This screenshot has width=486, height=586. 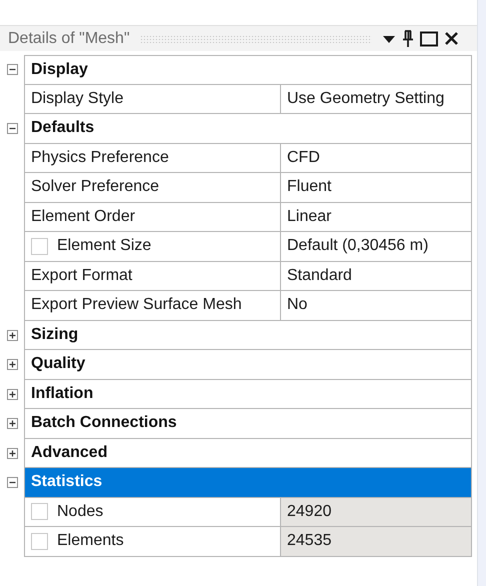 I want to click on group-header: Quality, so click(x=248, y=365).